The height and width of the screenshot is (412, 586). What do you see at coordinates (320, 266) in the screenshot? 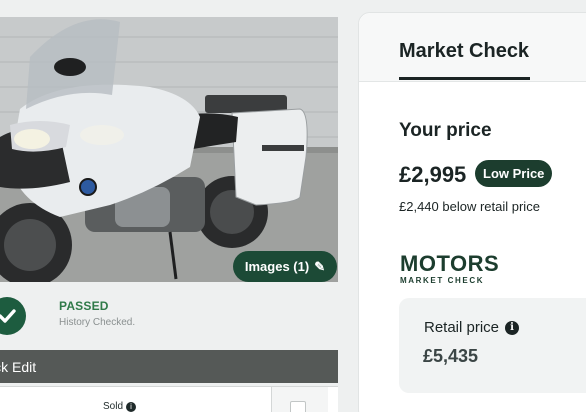
I see `pencil-icon: ✎` at bounding box center [320, 266].